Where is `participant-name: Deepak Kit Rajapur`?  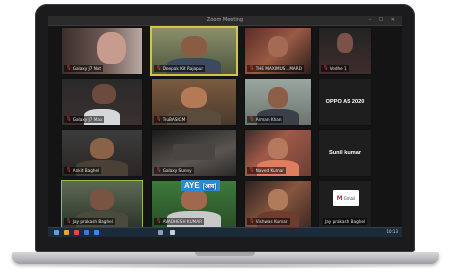 participant-name: Deepak Kit Rajapur is located at coordinates (183, 68).